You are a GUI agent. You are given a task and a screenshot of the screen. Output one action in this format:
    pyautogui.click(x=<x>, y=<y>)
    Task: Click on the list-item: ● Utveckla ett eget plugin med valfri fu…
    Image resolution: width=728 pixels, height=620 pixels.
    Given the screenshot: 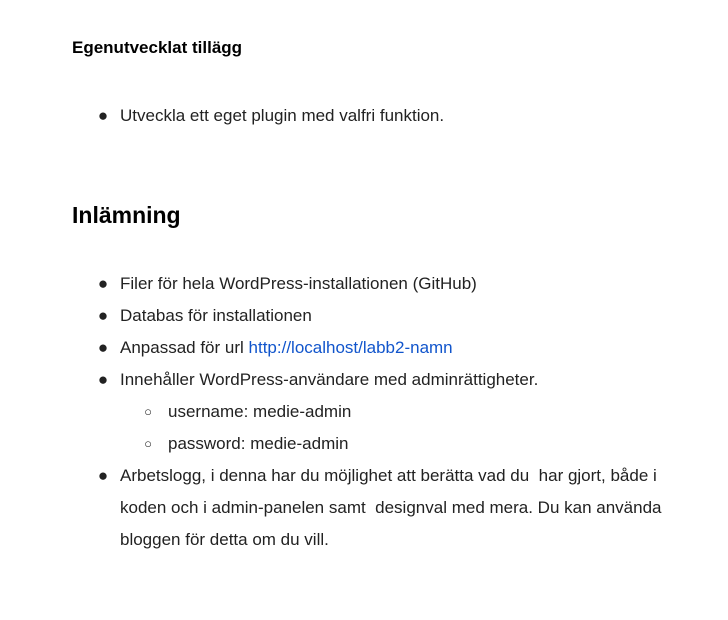 What is the action you would take?
    pyautogui.click(x=382, y=116)
    